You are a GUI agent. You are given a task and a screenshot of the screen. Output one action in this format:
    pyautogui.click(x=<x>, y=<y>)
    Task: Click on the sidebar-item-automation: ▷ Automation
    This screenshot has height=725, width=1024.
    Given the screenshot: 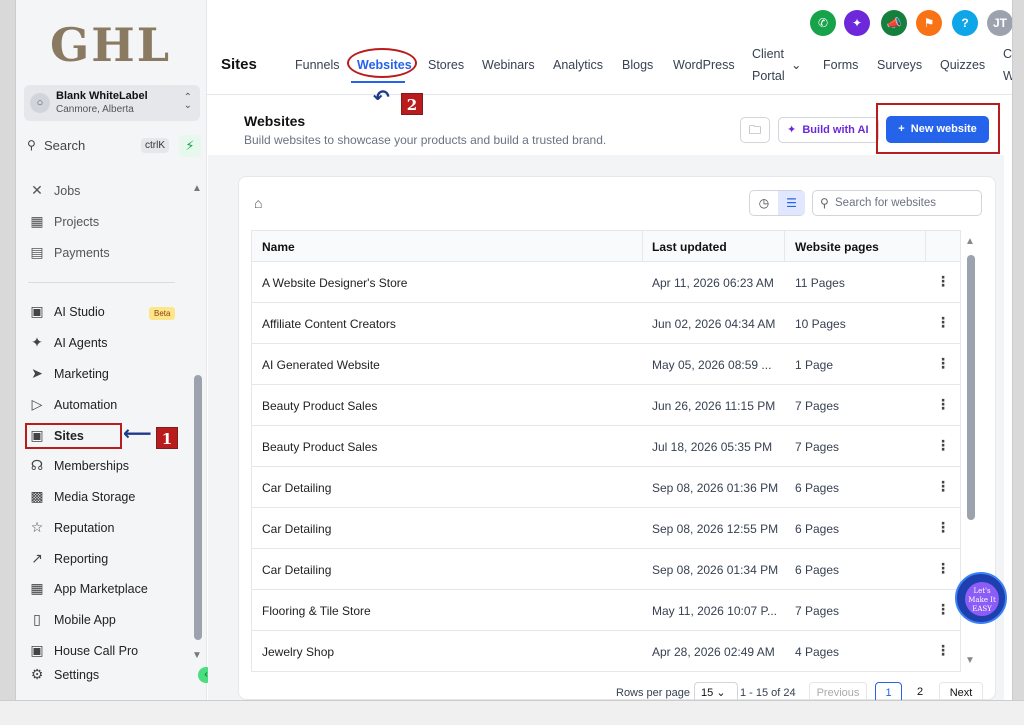 What is the action you would take?
    pyautogui.click(x=108, y=405)
    